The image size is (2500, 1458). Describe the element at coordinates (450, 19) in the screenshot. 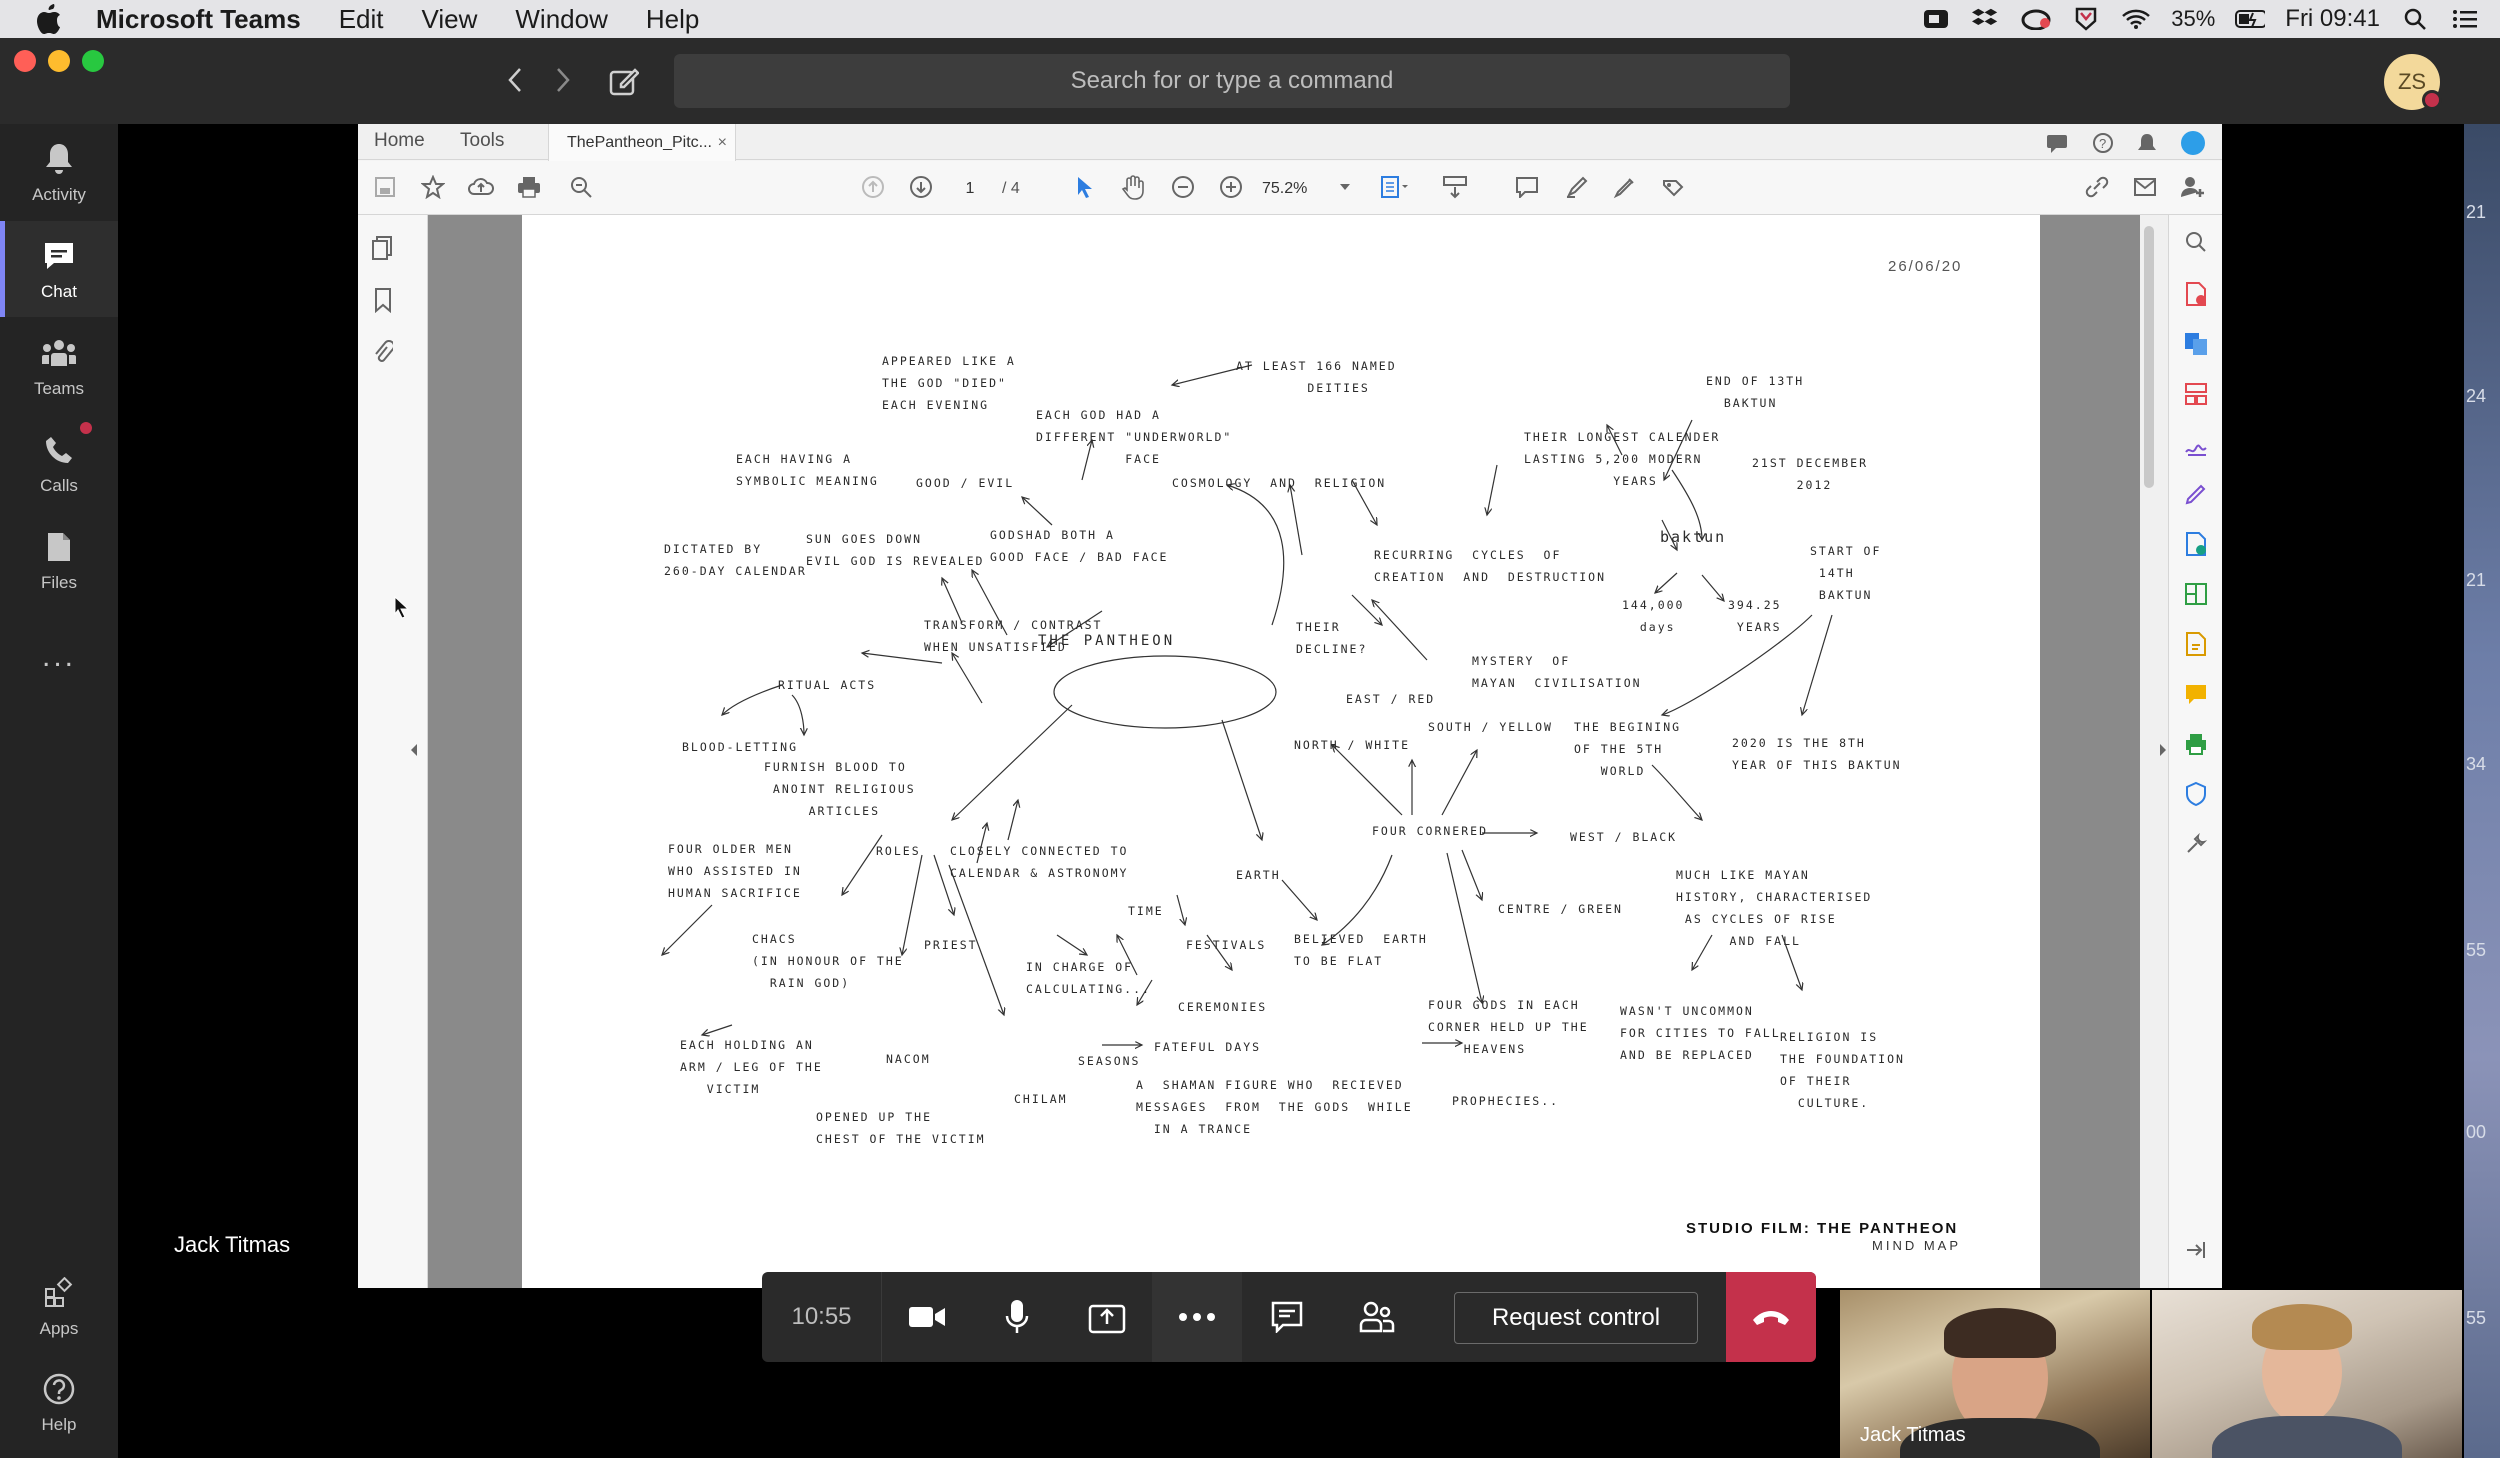

I see `menu-view: View` at that location.